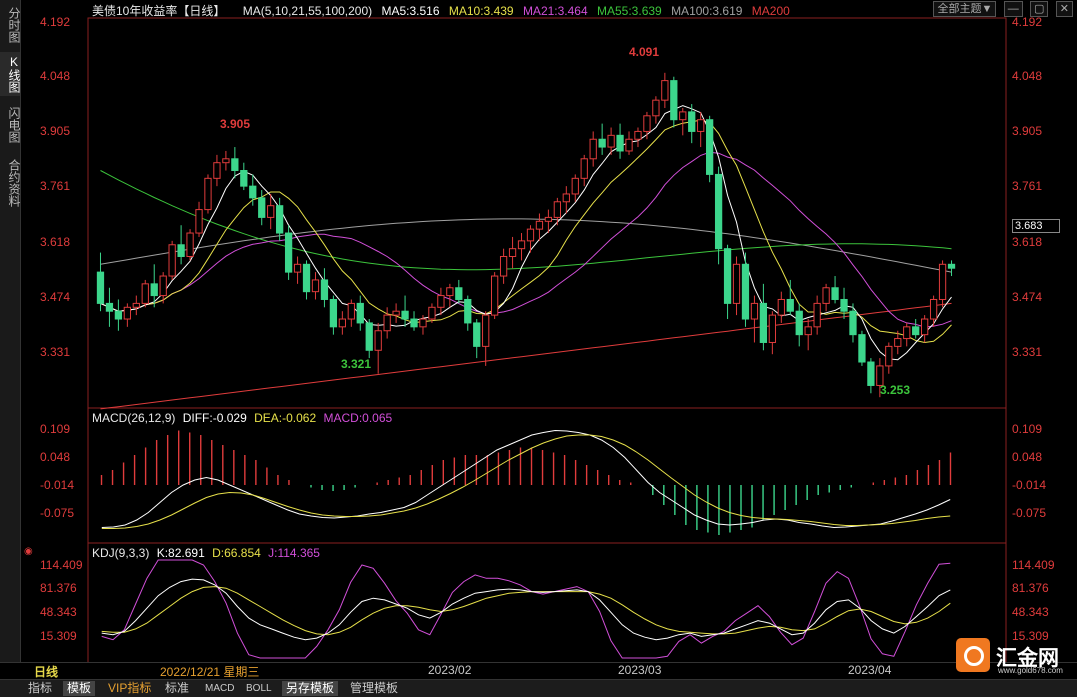  What do you see at coordinates (219, 688) in the screenshot?
I see `tab-macd: MACD` at bounding box center [219, 688].